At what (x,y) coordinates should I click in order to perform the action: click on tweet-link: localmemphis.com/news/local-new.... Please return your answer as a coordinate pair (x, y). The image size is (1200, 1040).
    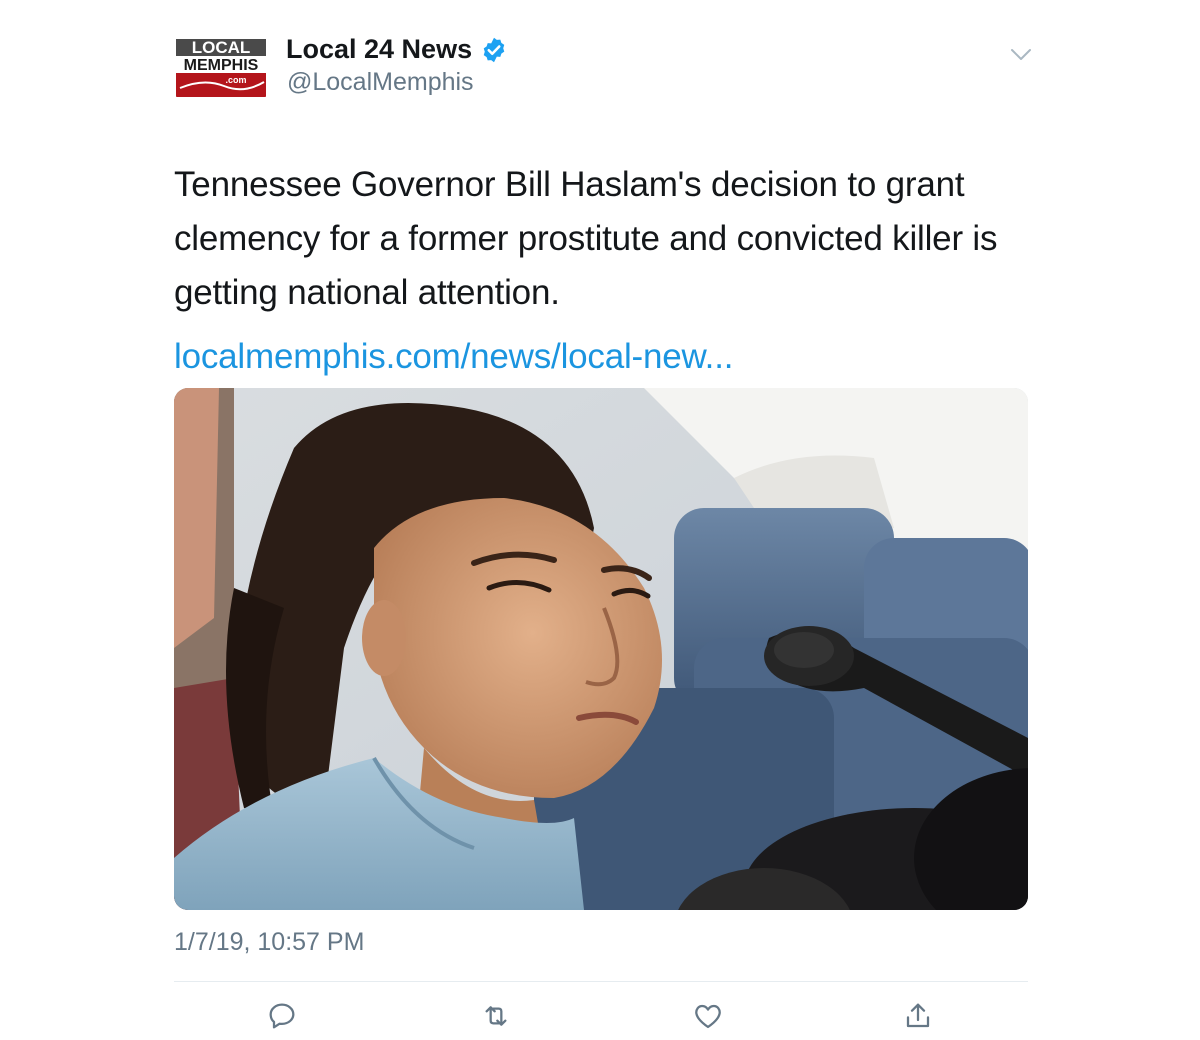
    Looking at the image, I should click on (453, 357).